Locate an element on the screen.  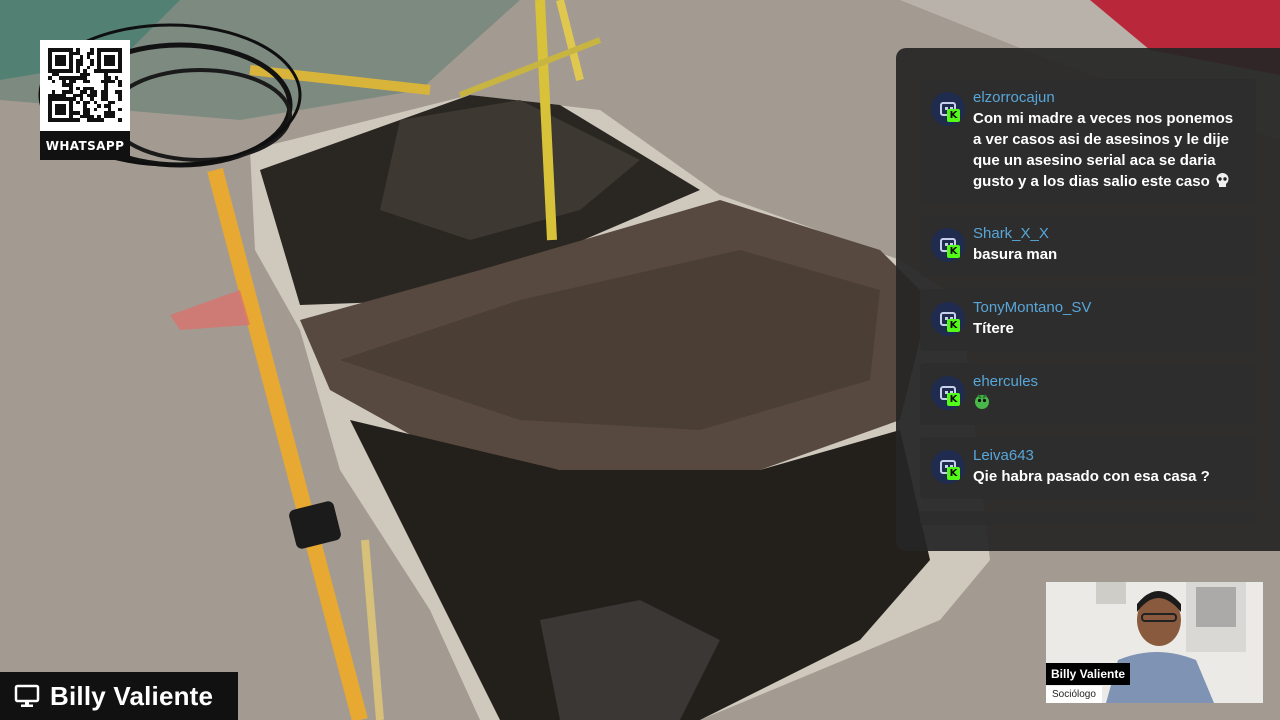
chat-message: K Shark_X_X basura man is located at coordinates (1088, 246).